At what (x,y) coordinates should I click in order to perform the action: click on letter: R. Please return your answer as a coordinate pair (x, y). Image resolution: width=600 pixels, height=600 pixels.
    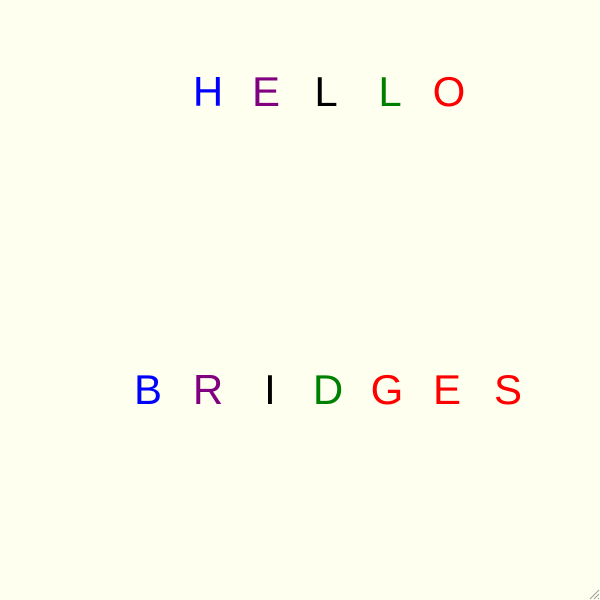
    Looking at the image, I should click on (208, 389).